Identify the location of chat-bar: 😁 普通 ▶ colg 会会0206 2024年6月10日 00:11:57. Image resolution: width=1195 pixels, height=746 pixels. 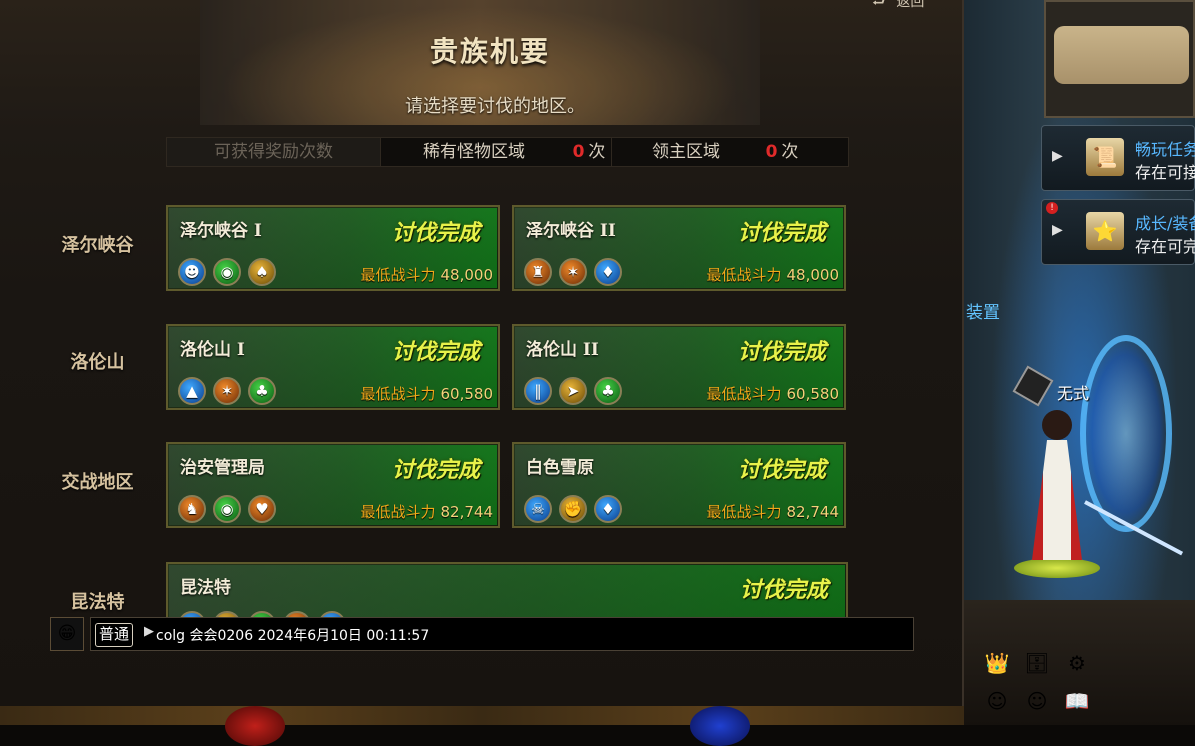
(482, 634).